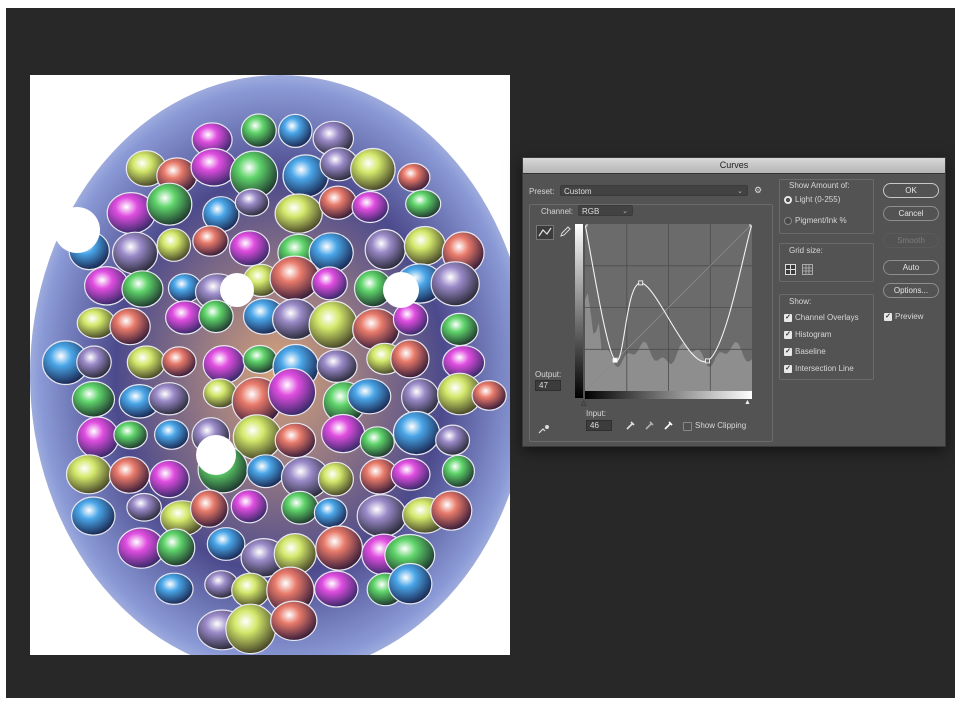 This screenshot has width=955, height=703. Describe the element at coordinates (788, 221) in the screenshot. I see `pigment-radio` at that location.